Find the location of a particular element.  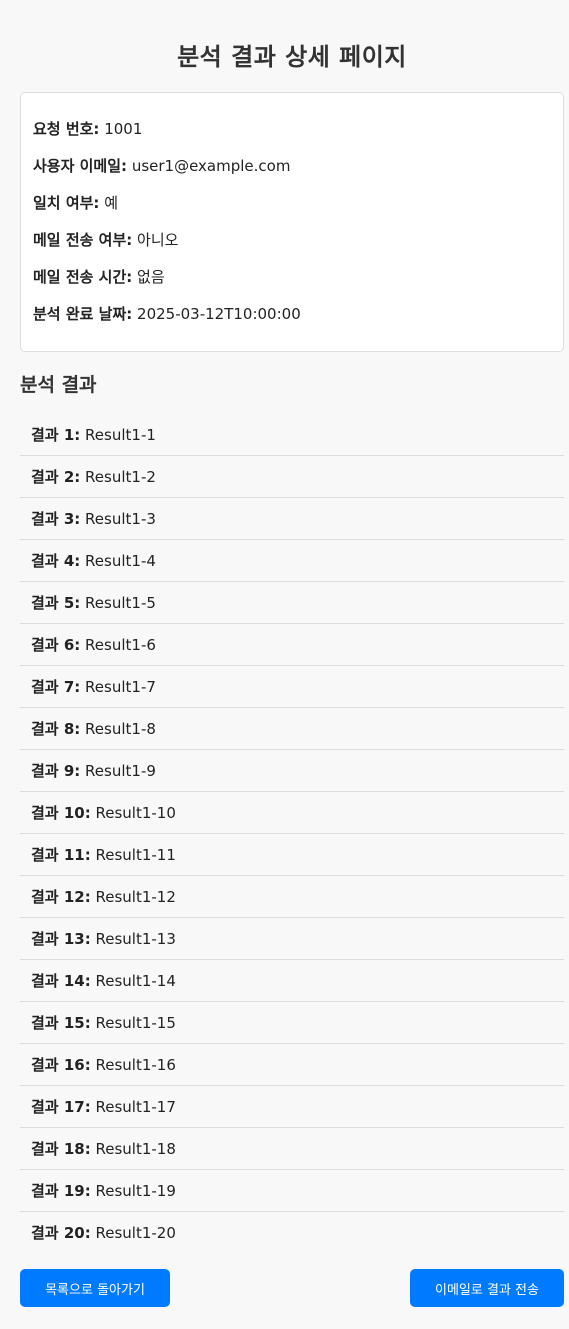

result-value: Result1-18 is located at coordinates (135, 1149).